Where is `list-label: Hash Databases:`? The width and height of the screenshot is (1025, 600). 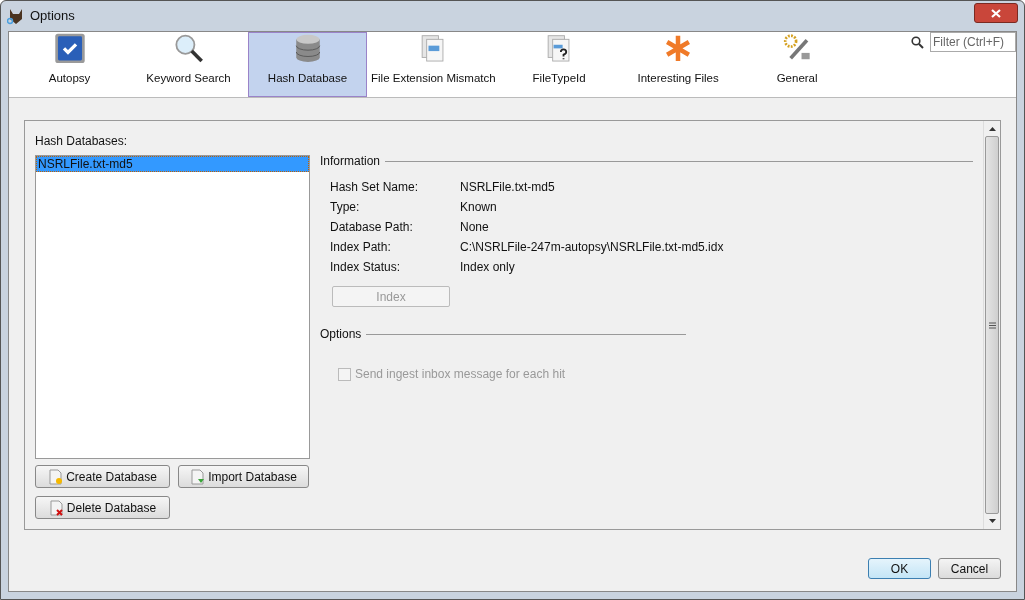
list-label: Hash Databases: is located at coordinates (82, 141).